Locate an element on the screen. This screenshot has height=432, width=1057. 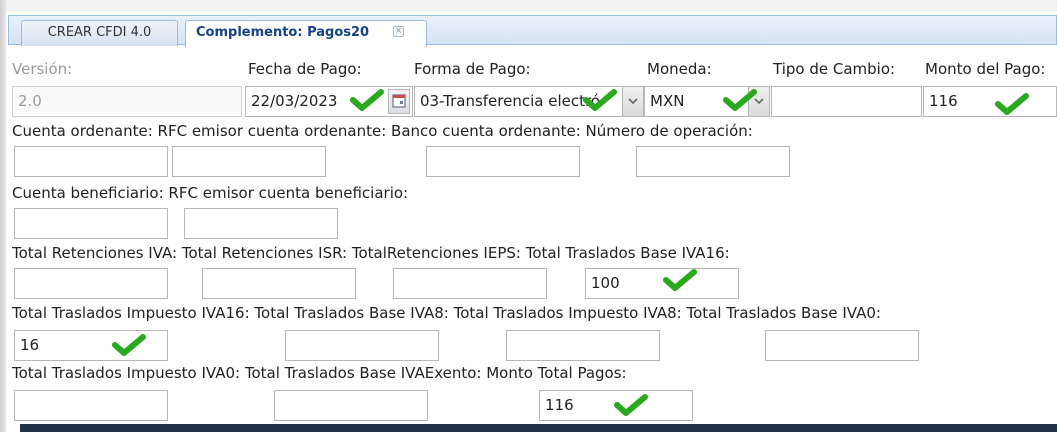
tab-complemento-pagos-label: Complemento: Pagos20 is located at coordinates (283, 32).